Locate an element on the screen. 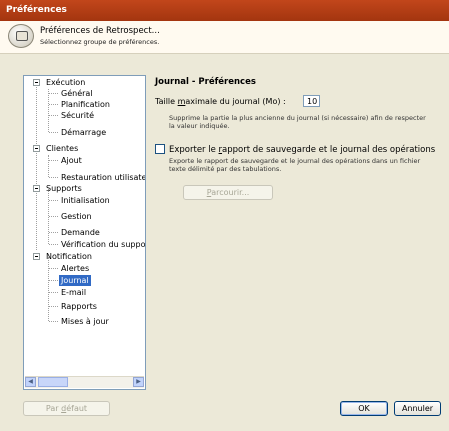  default-label-before: Par is located at coordinates (53, 408).